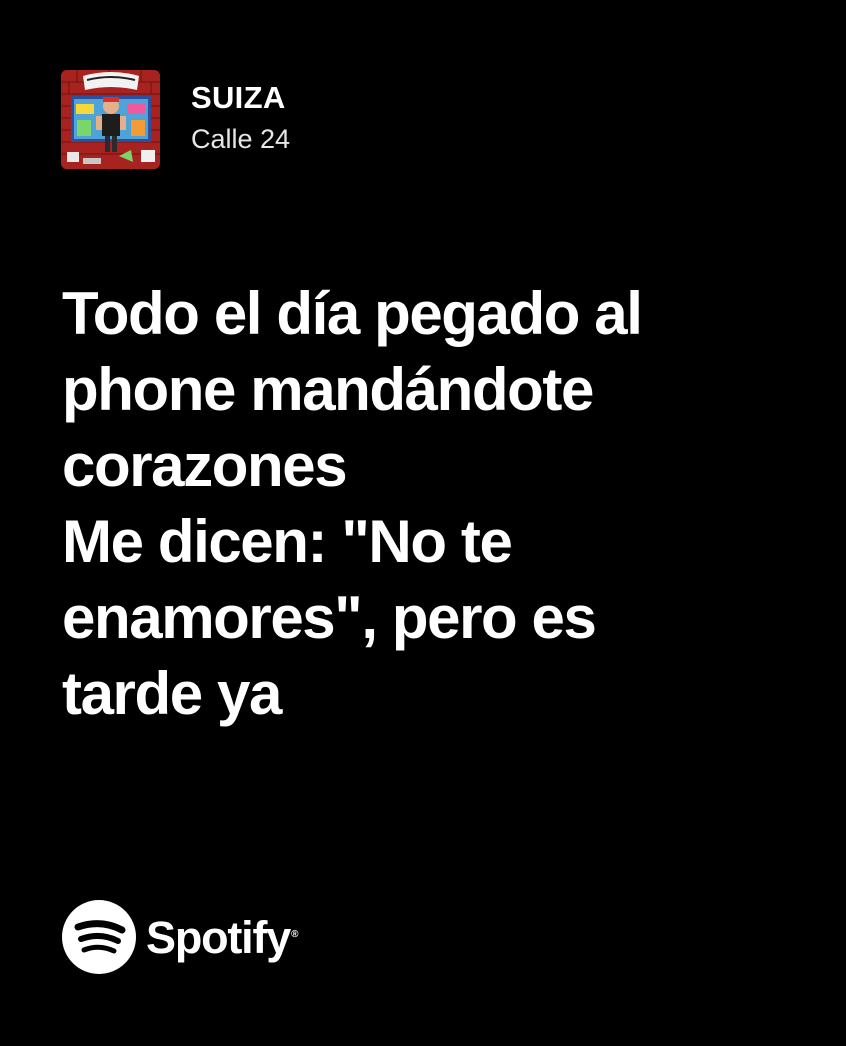 The image size is (846, 1046). What do you see at coordinates (240, 117) in the screenshot?
I see `track-meta: SUIZA Calle 24` at bounding box center [240, 117].